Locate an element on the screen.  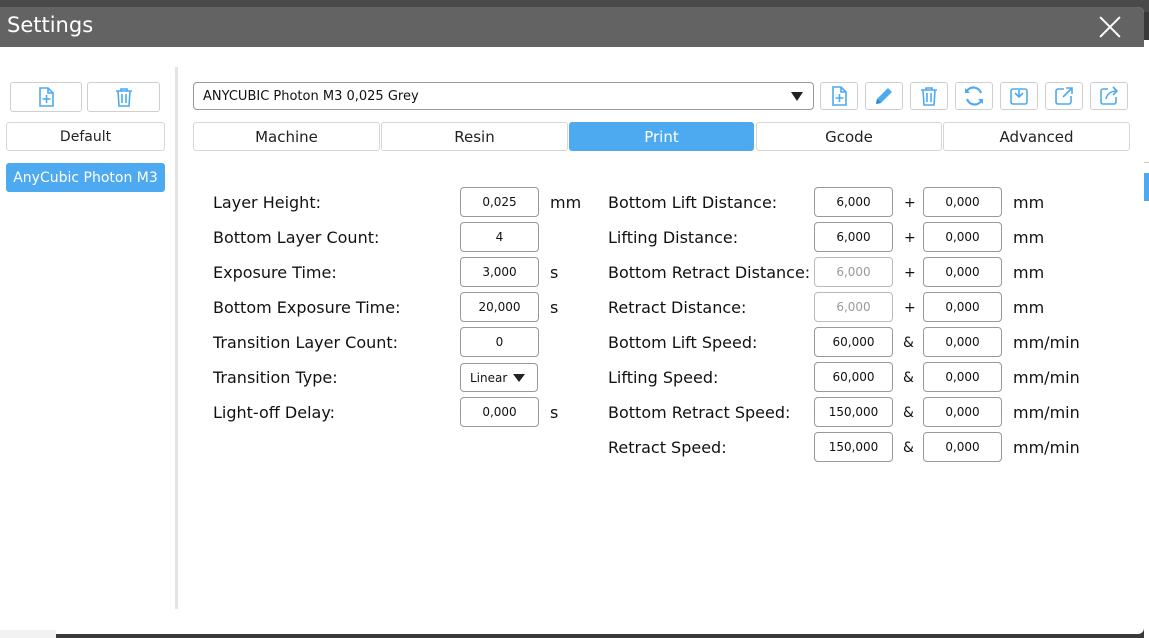
sidebar-item-default: Default is located at coordinates (85, 136).